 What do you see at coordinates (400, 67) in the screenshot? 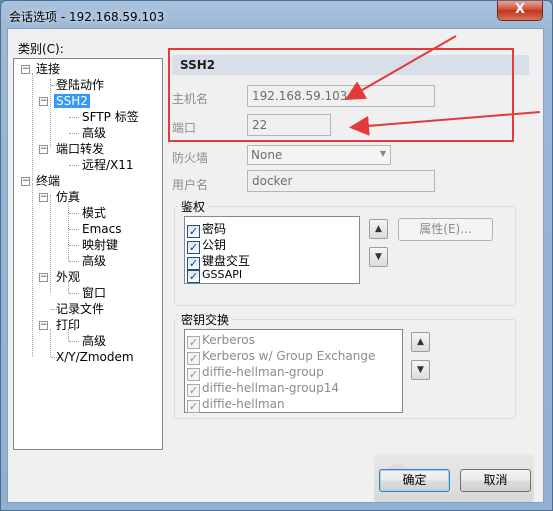
I see `annotation-arrow-hostname` at bounding box center [400, 67].